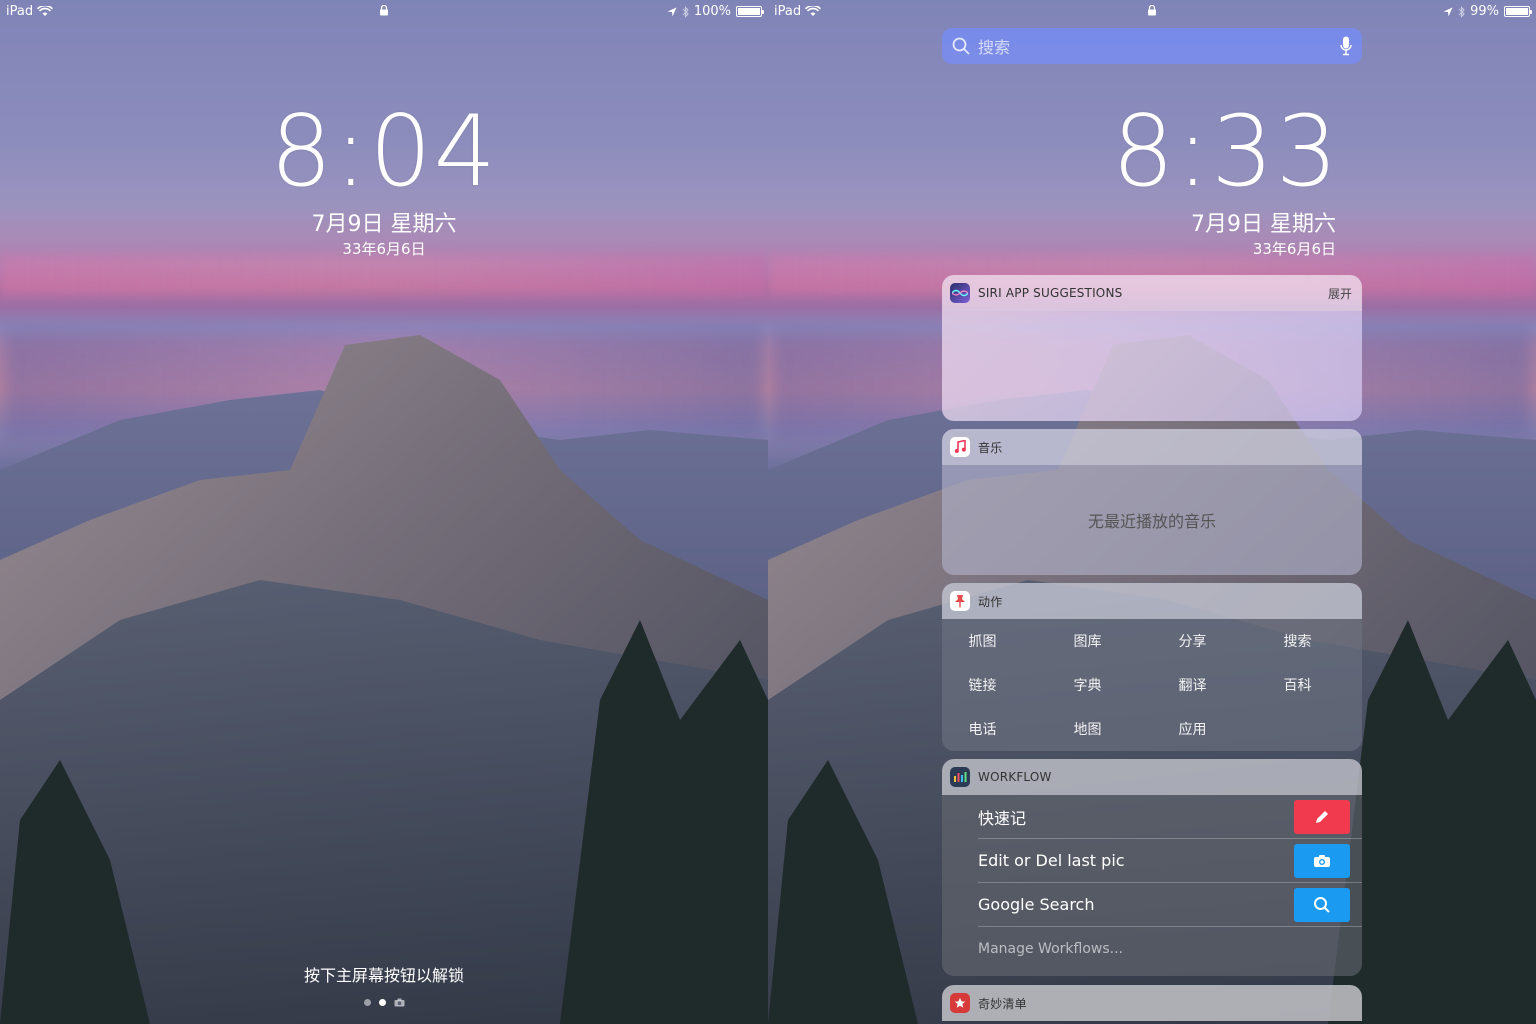  Describe the element at coordinates (960, 777) in the screenshot. I see `workflow-app-icon` at that location.